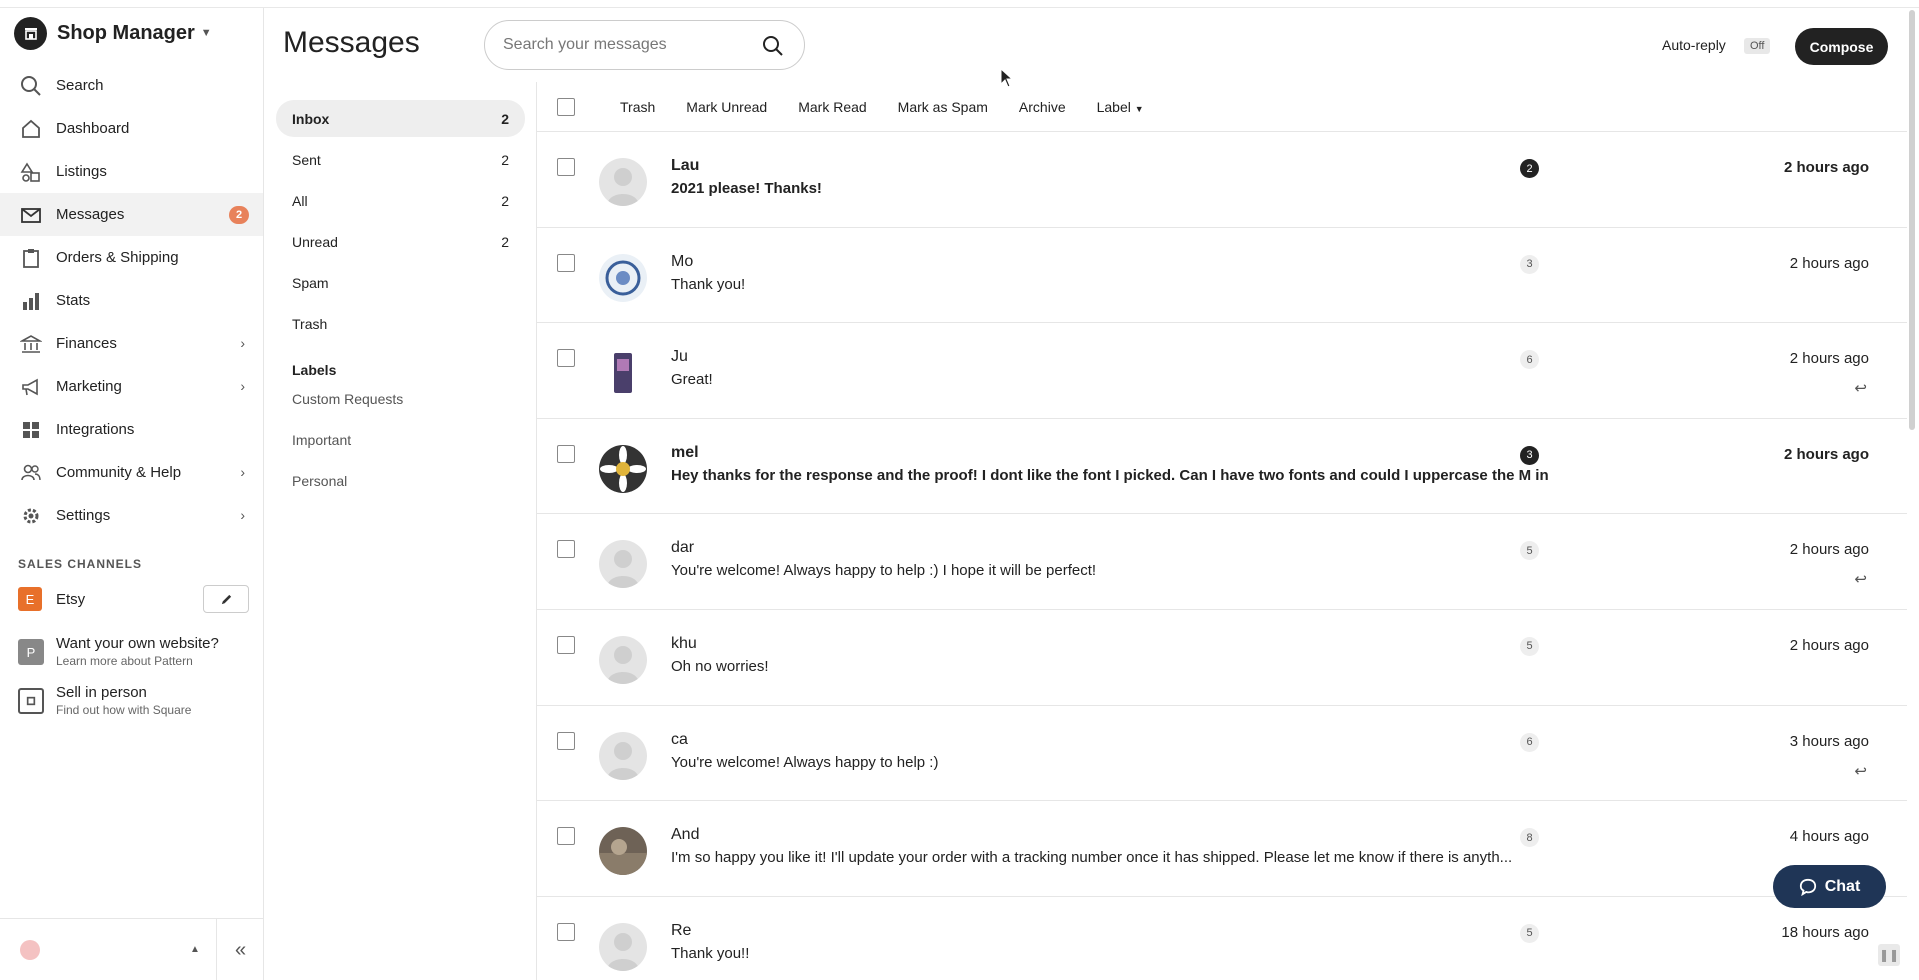  I want to click on message-count: 8, so click(1529, 838).